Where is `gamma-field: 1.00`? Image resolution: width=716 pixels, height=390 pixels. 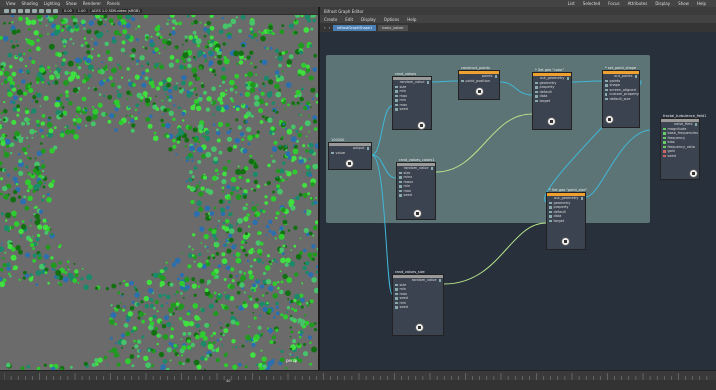
gamma-field: 1.00 is located at coordinates (81, 10).